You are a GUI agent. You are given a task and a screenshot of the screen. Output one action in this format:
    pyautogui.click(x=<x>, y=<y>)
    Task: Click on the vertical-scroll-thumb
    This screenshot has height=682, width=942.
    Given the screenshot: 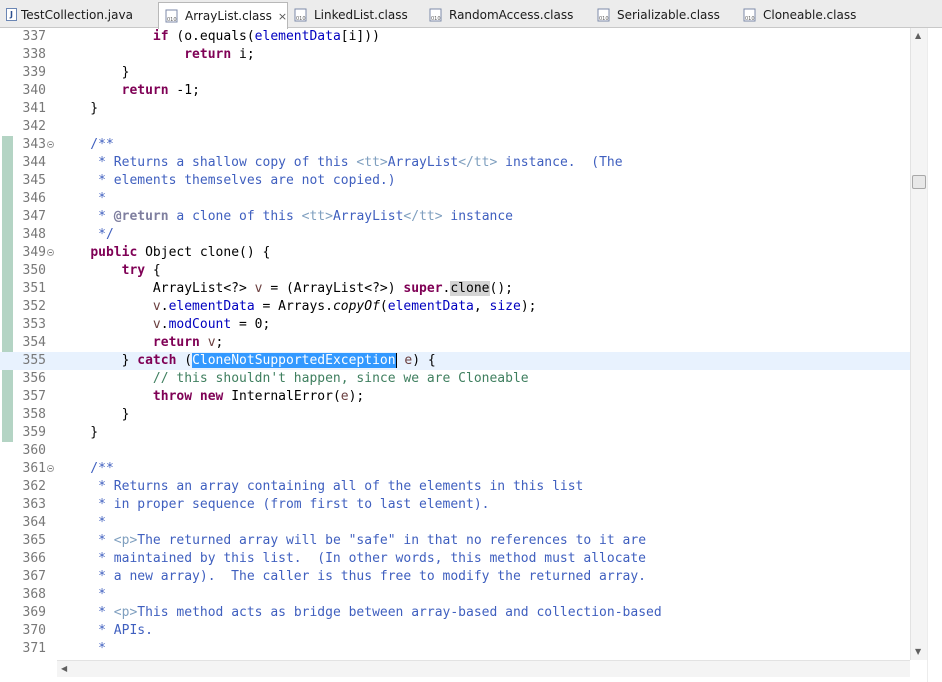 What is the action you would take?
    pyautogui.click(x=919, y=182)
    